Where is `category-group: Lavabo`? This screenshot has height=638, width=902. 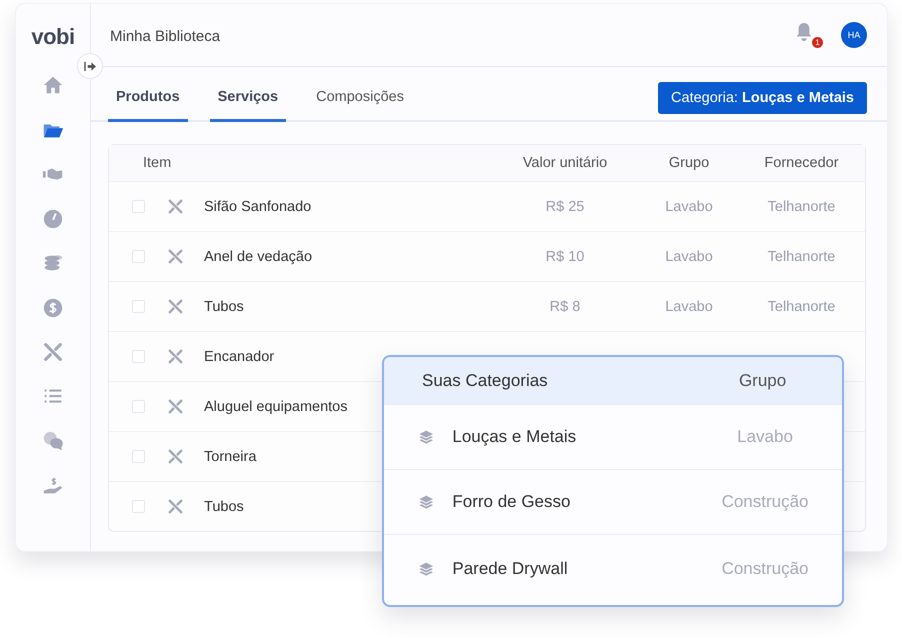
category-group: Lavabo is located at coordinates (765, 436).